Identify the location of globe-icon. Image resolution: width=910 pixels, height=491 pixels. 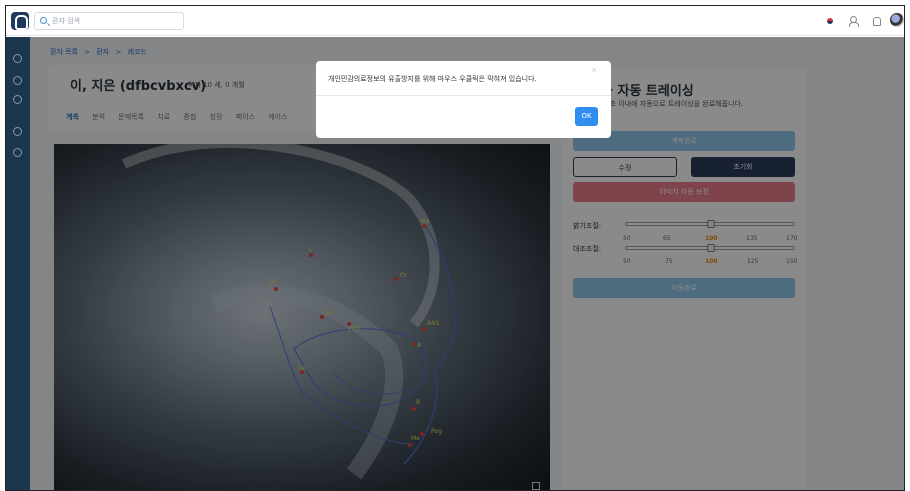
(897, 20).